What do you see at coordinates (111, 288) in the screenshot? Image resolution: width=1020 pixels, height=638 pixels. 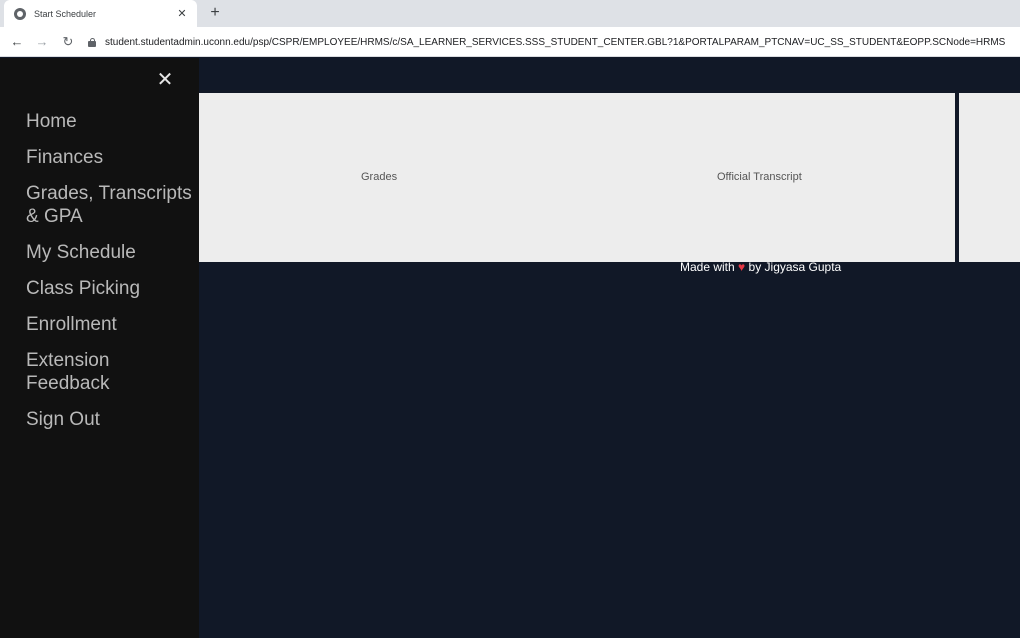 I see `sidebar-item-class-picking: Class Picking` at bounding box center [111, 288].